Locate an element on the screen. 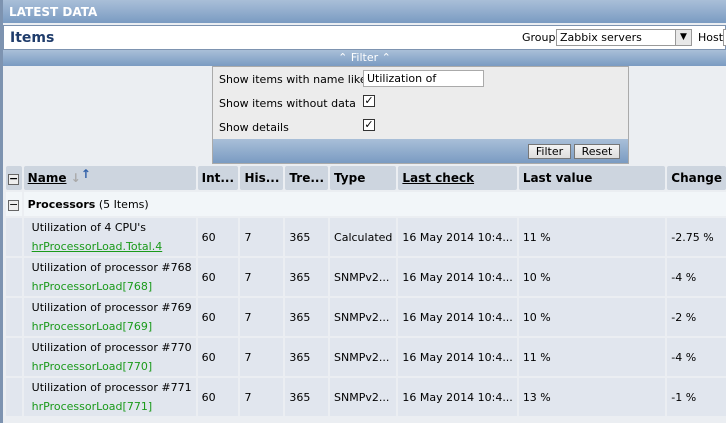  item-name: Utilization of processor #769 is located at coordinates (111, 307).